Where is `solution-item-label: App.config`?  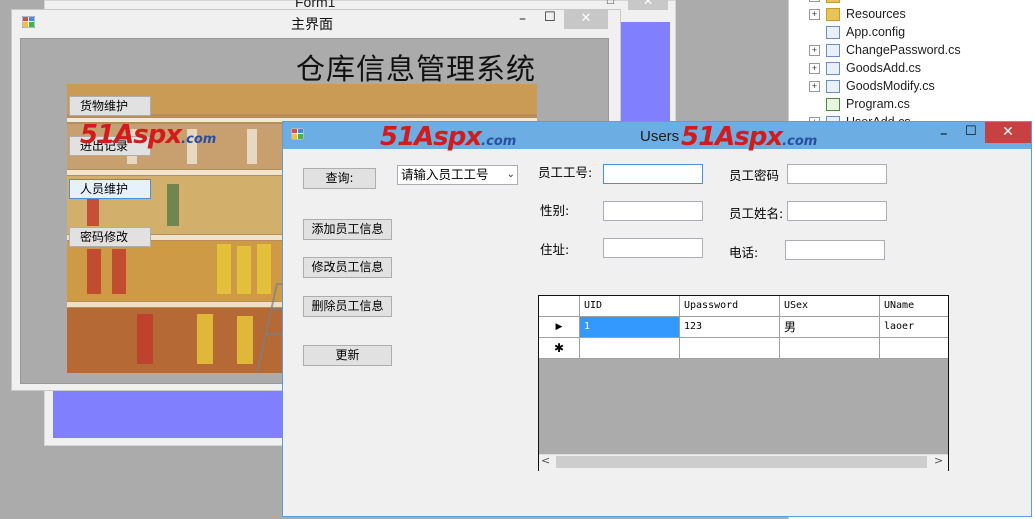
solution-item-label: App.config is located at coordinates (876, 32).